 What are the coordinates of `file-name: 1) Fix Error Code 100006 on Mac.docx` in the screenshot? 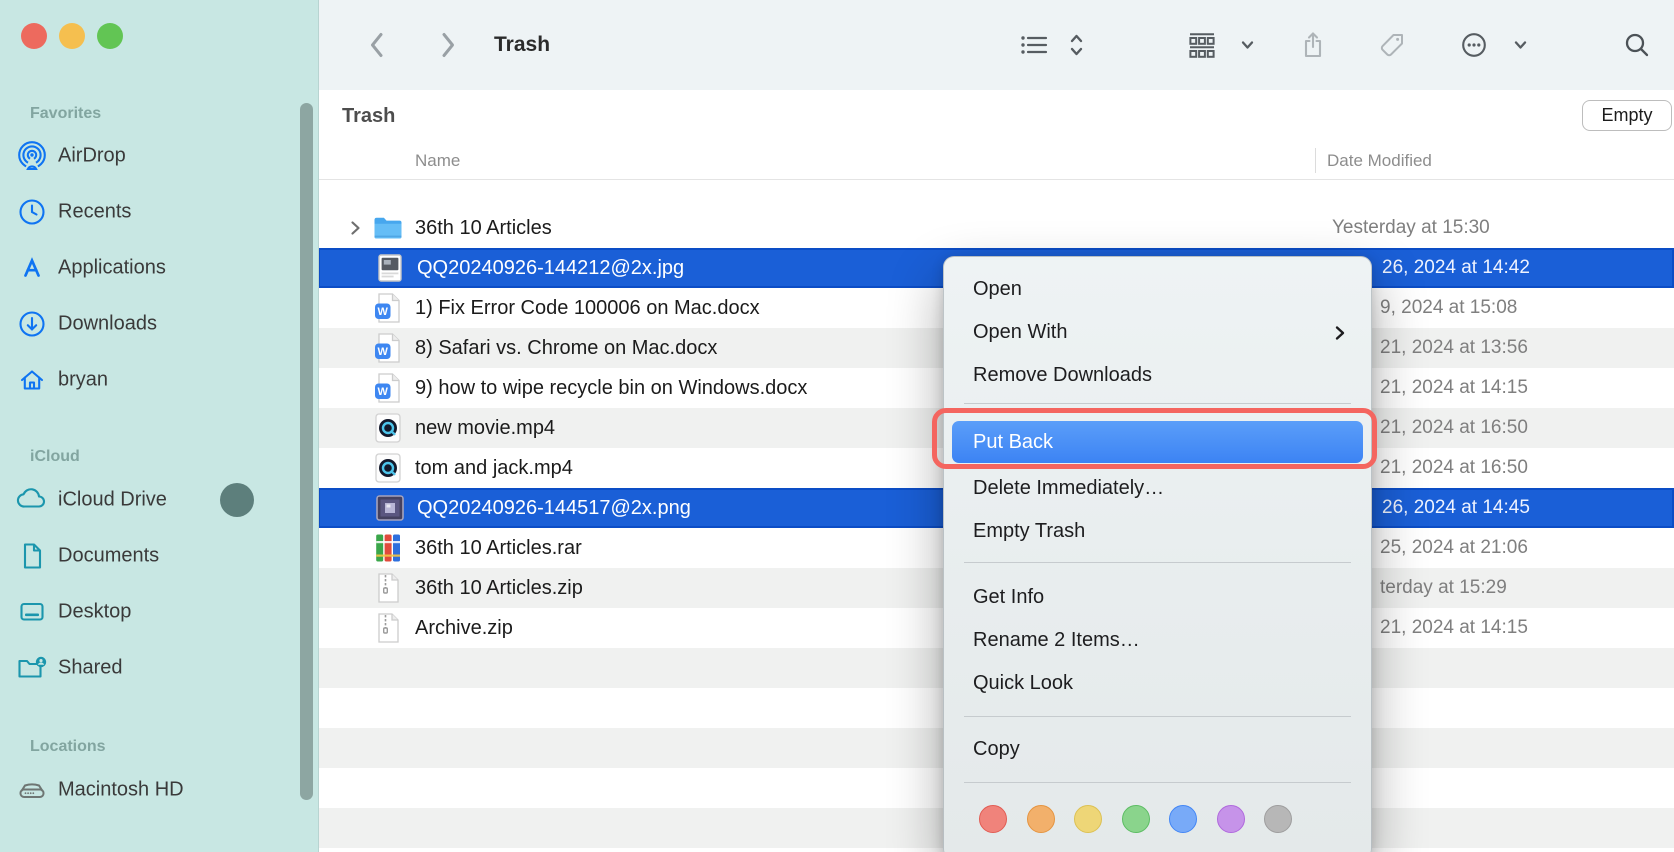 It's located at (587, 307).